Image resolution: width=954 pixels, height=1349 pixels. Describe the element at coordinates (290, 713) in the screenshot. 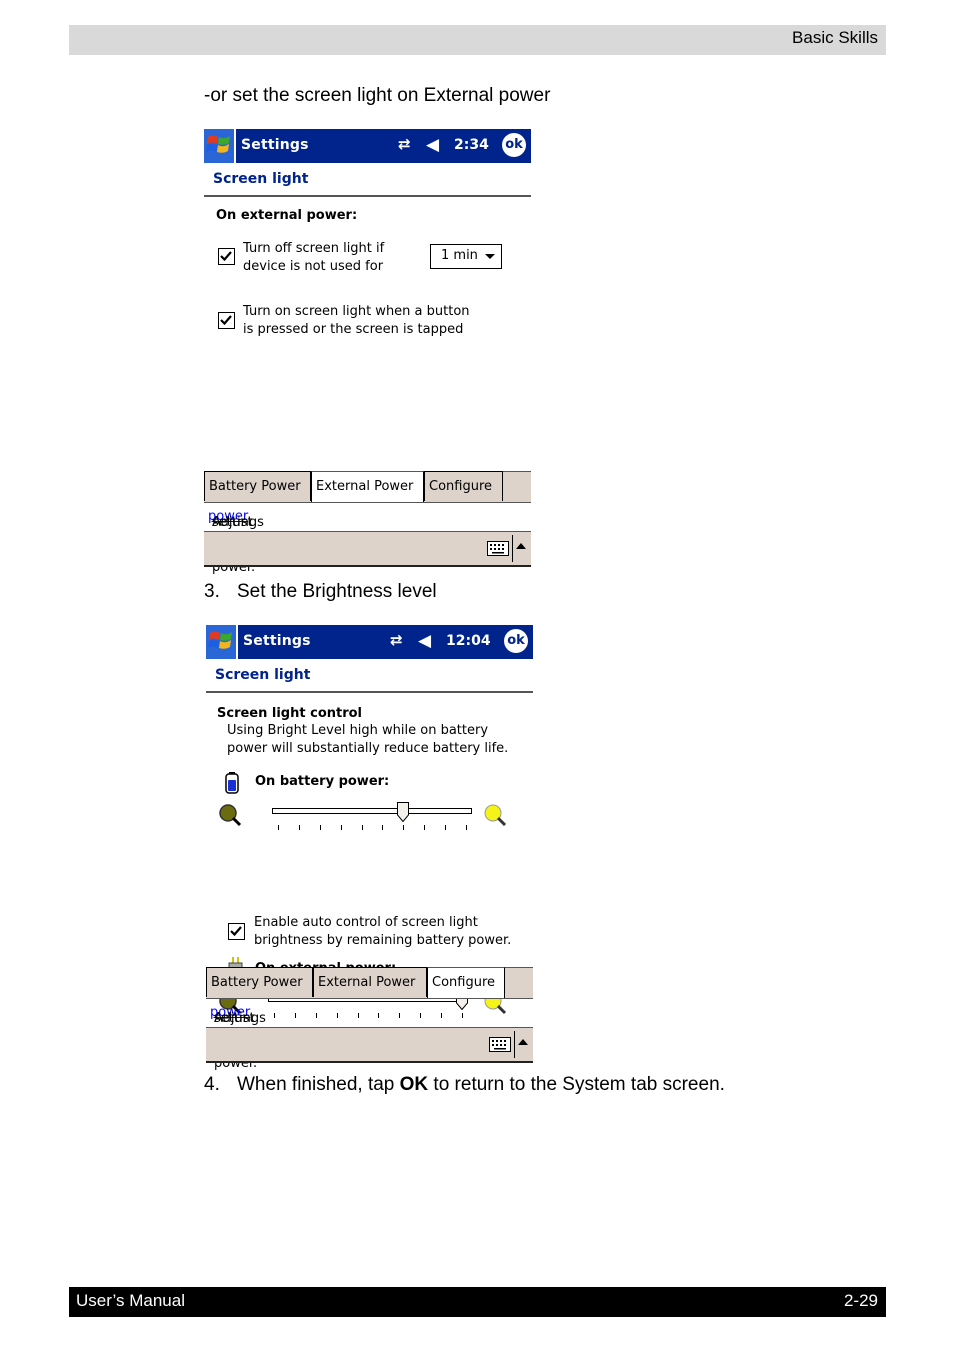

I see `control-heading: Screen light control` at that location.